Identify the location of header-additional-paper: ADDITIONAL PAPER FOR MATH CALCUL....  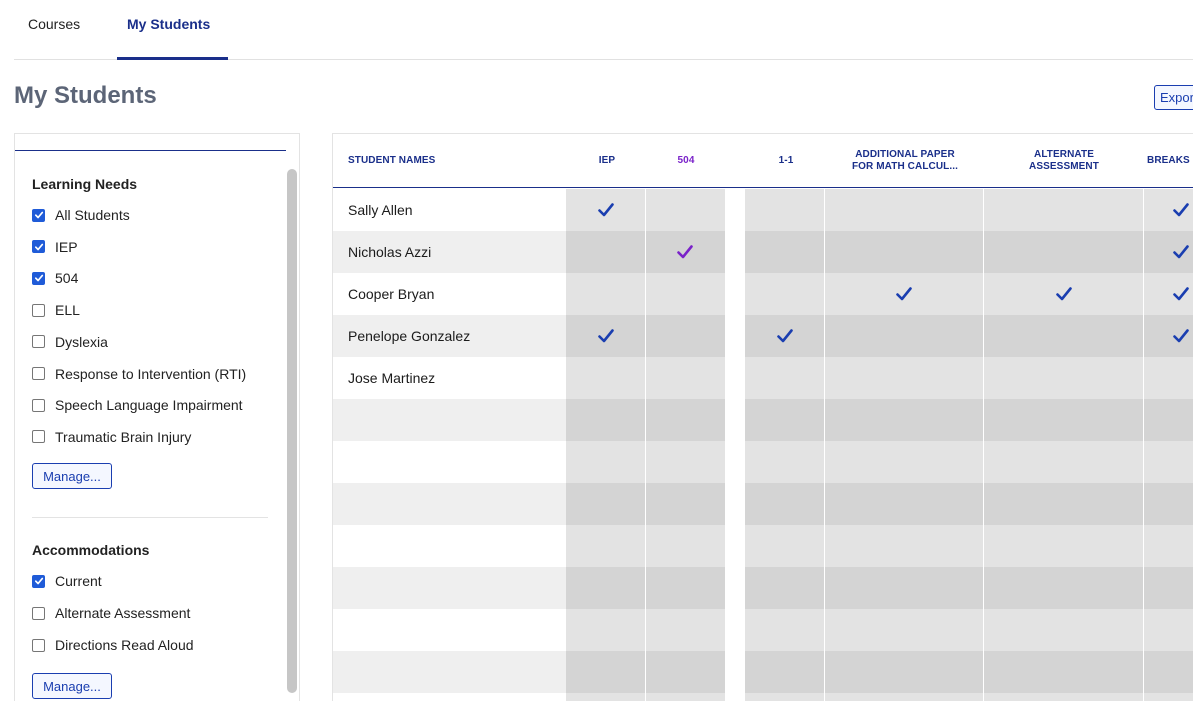
(905, 161).